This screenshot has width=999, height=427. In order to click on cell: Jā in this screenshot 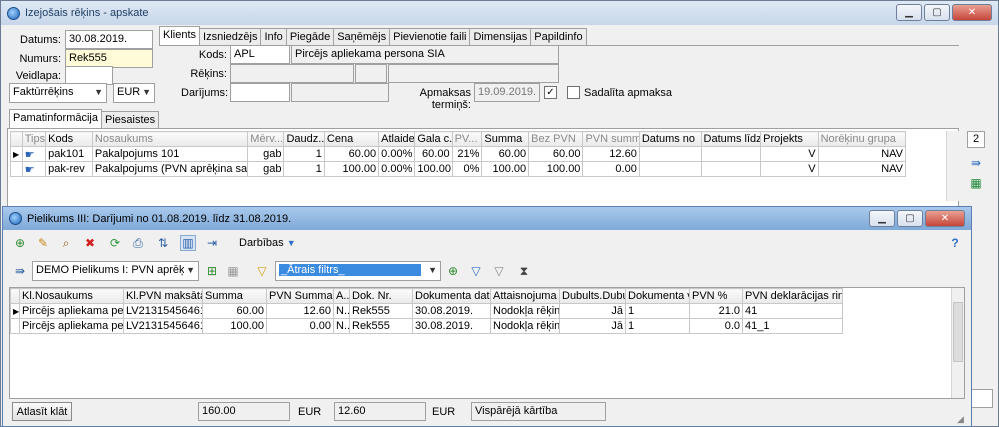, I will do `click(592, 326)`.